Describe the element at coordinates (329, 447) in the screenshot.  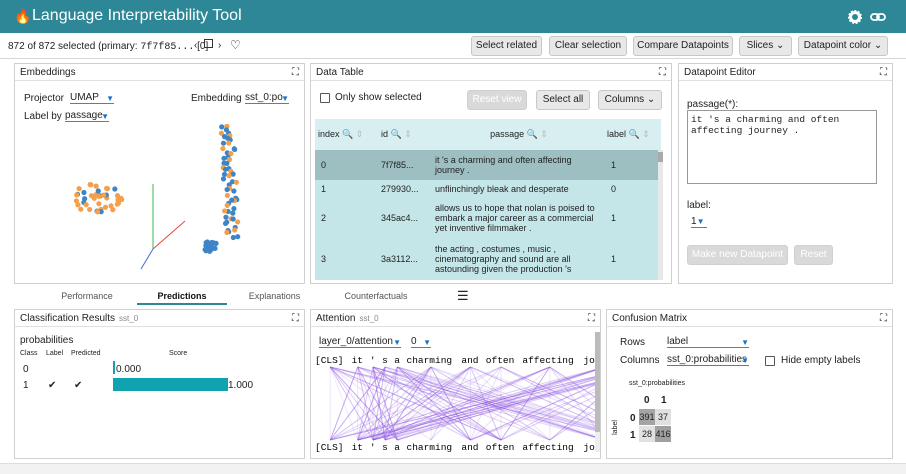
I see `token-bottom: [CLS]` at that location.